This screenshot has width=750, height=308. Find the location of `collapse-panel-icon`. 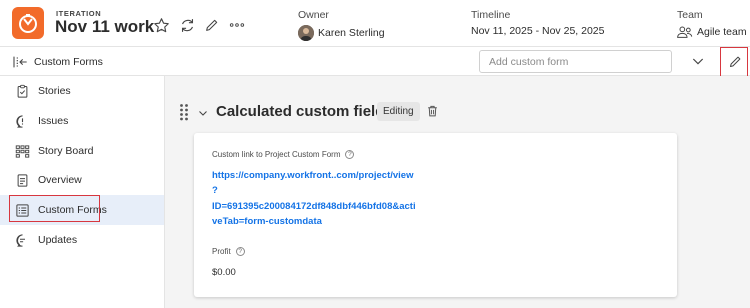

collapse-panel-icon is located at coordinates (20, 62).